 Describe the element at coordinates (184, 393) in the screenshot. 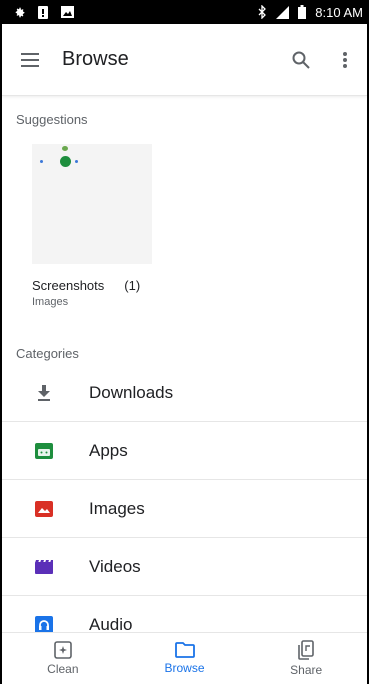

I see `category-item-downloads: Downloads` at that location.